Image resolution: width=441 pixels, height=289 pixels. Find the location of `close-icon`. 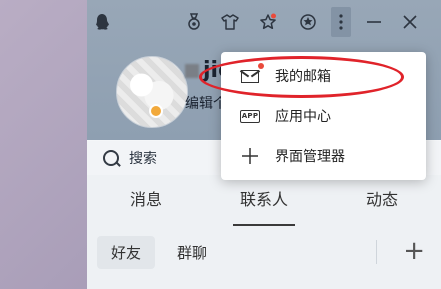

close-icon is located at coordinates (410, 22).